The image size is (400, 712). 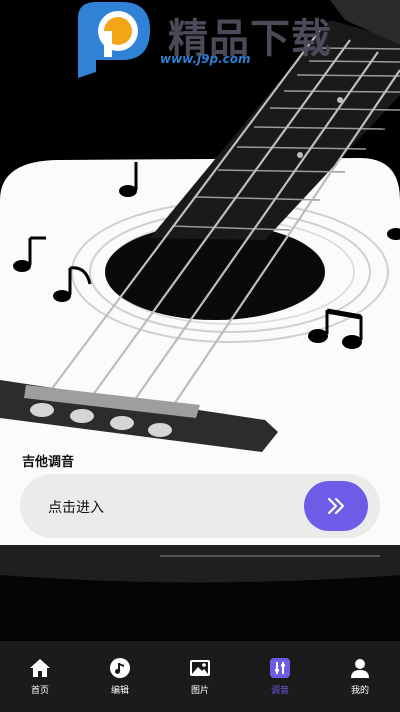 What do you see at coordinates (119, 691) in the screenshot?
I see `tab-label: 编辑` at bounding box center [119, 691].